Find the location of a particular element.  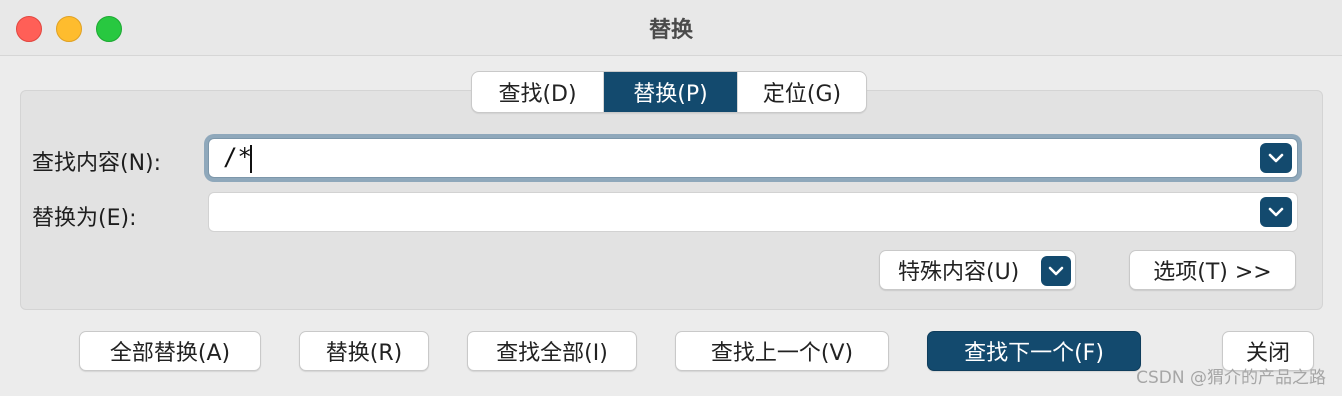

special-content-dropdown is located at coordinates (1056, 271).